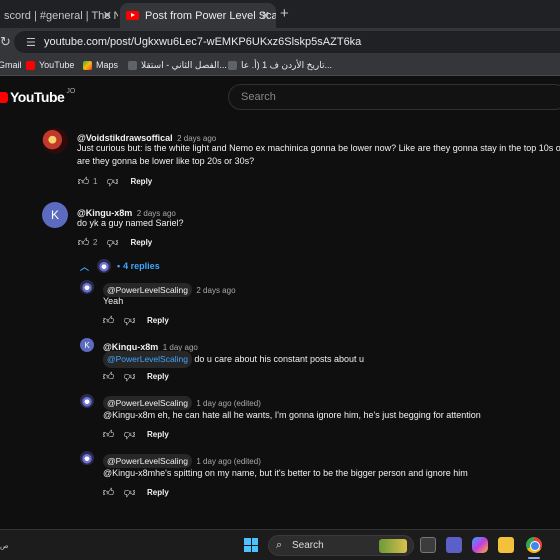 This screenshot has width=560, height=560. I want to click on active-app-indicator, so click(534, 558).